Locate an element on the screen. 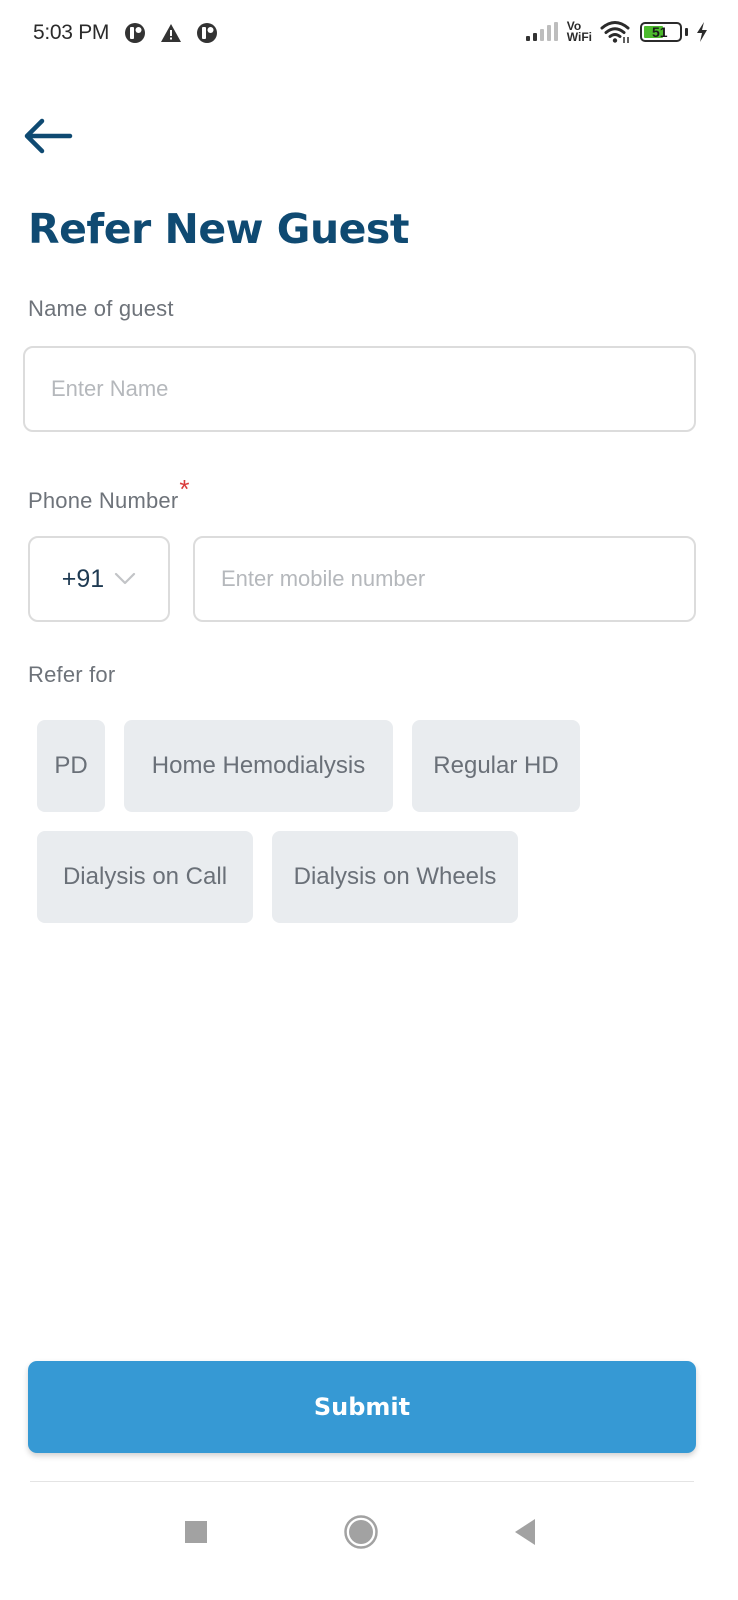 The width and height of the screenshot is (738, 1600). back-button is located at coordinates (48, 136).